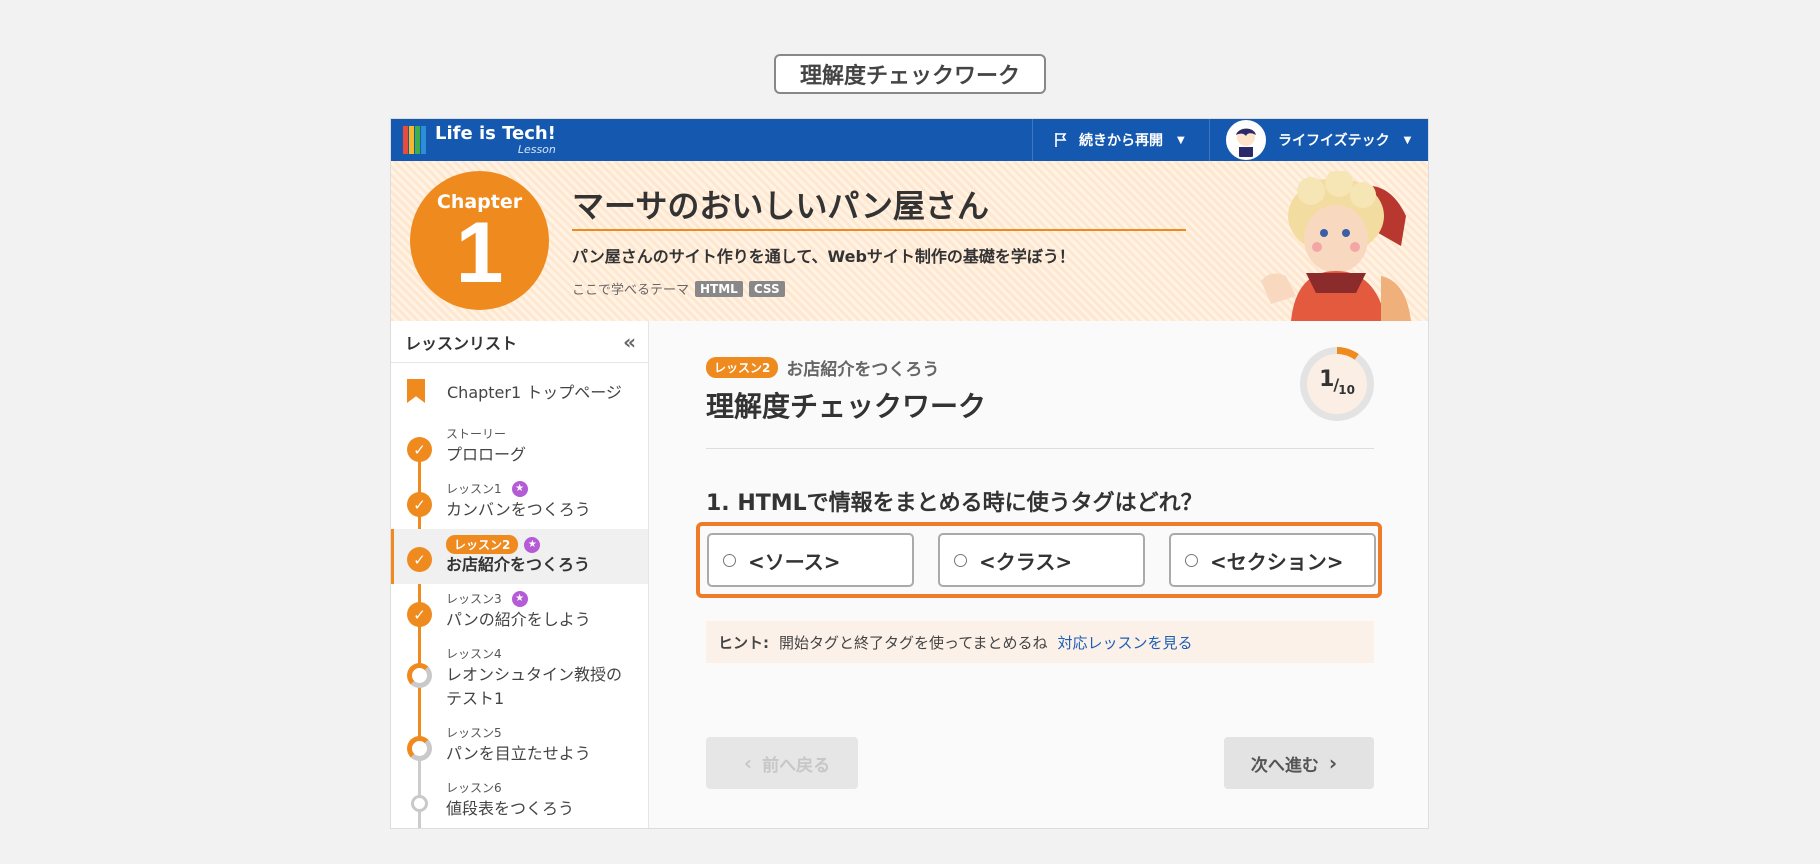 This screenshot has height=864, width=1820. What do you see at coordinates (1284, 765) in the screenshot?
I see `next-label: 次へ進む` at bounding box center [1284, 765].